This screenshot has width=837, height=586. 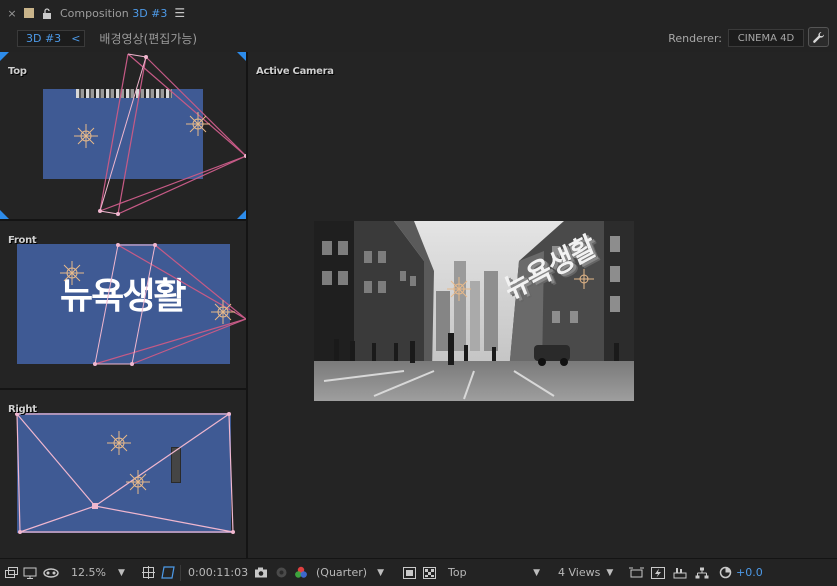 What do you see at coordinates (474, 311) in the screenshot?
I see `composition-frame: 뉴욕생활` at bounding box center [474, 311].